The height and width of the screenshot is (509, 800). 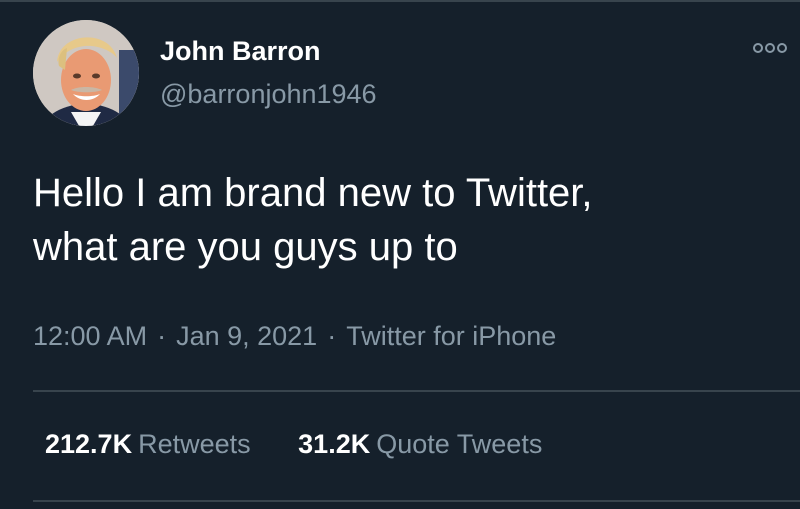 What do you see at coordinates (268, 94) in the screenshot?
I see `user-handle: @barronjohn1946` at bounding box center [268, 94].